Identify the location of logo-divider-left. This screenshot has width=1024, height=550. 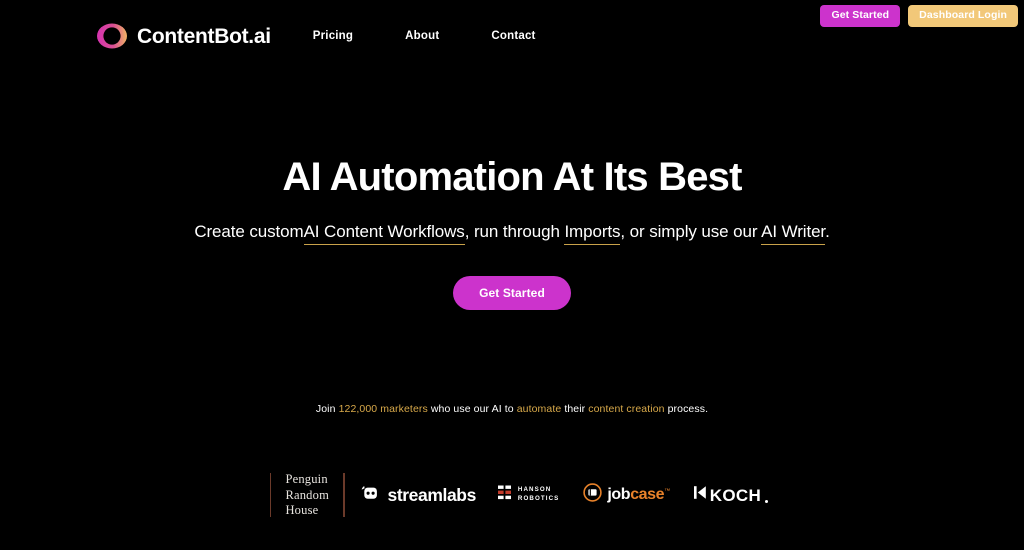
(270, 495).